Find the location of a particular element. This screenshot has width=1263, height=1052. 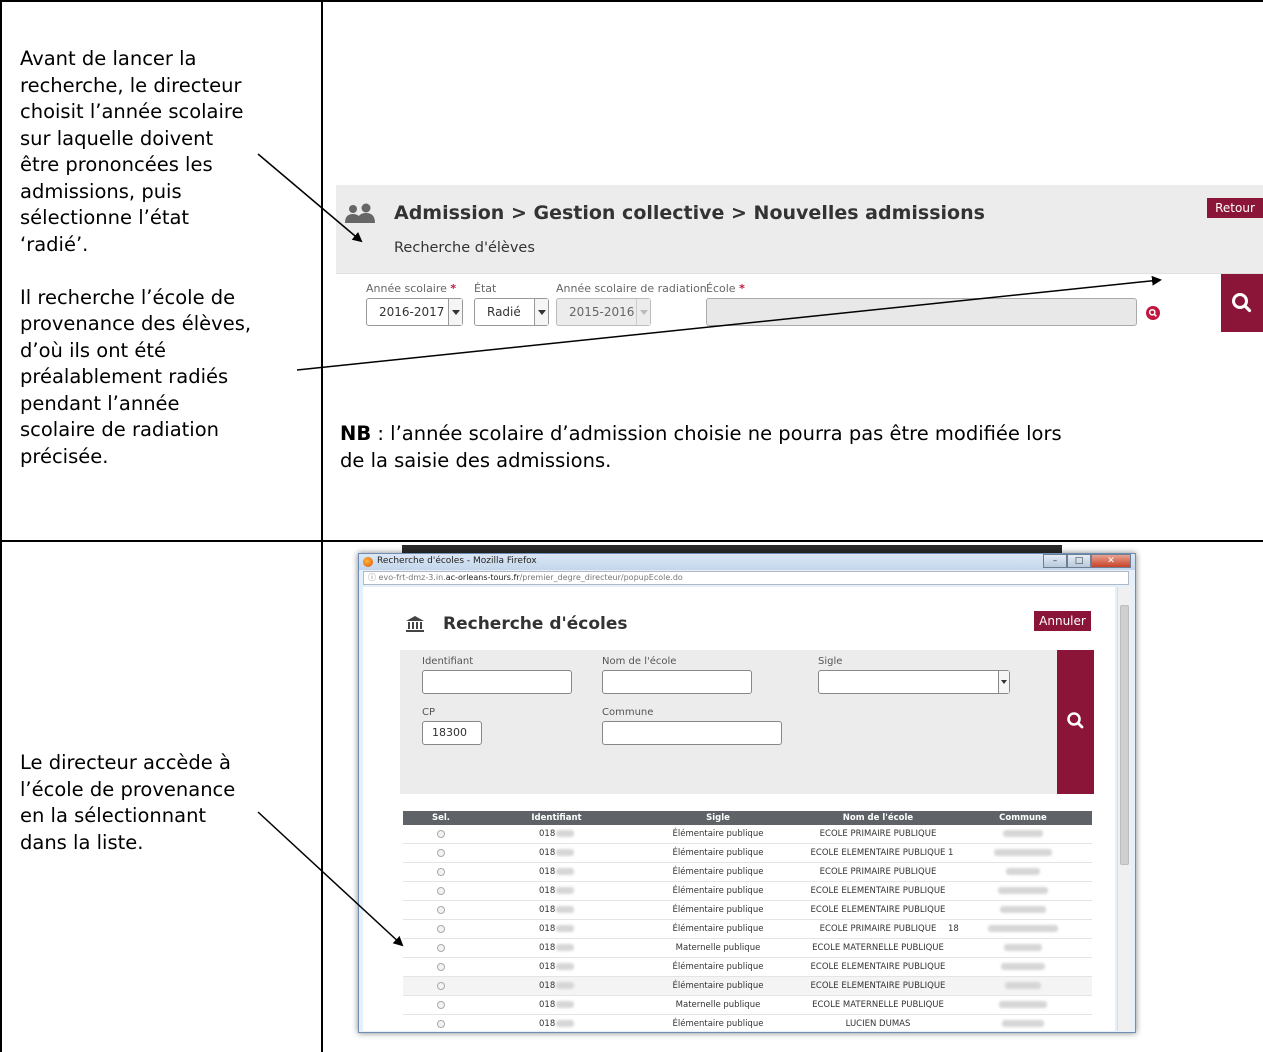

school-name-label: Nom de l'école is located at coordinates (639, 661).